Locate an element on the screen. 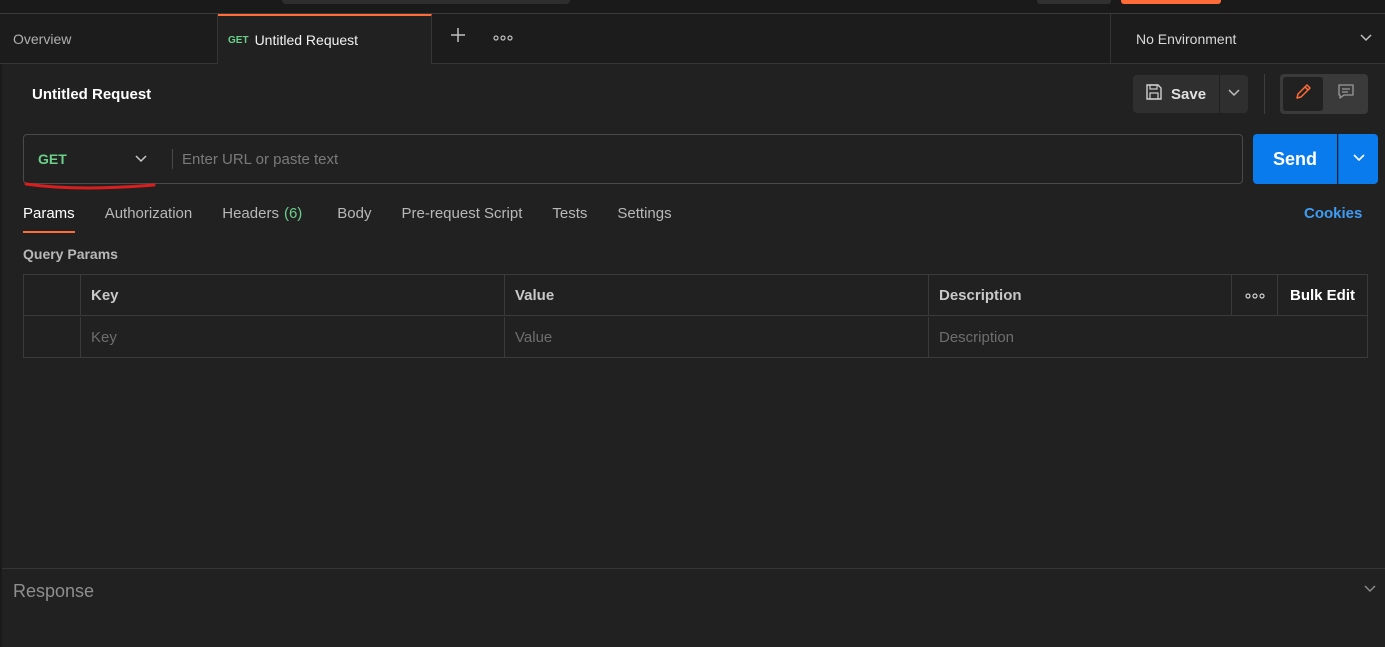 The height and width of the screenshot is (647, 1385). response-label: Response is located at coordinates (54, 591).